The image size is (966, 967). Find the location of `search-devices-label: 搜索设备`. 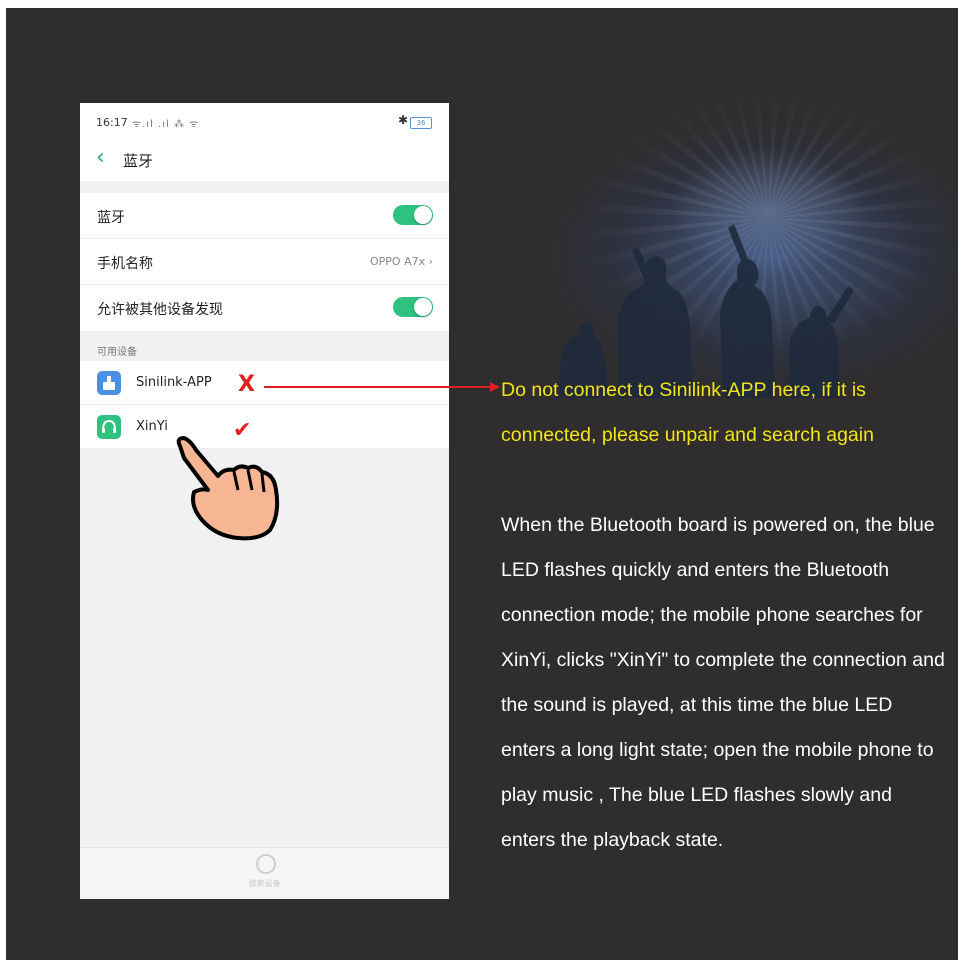

search-devices-label: 搜索设备 is located at coordinates (264, 883).